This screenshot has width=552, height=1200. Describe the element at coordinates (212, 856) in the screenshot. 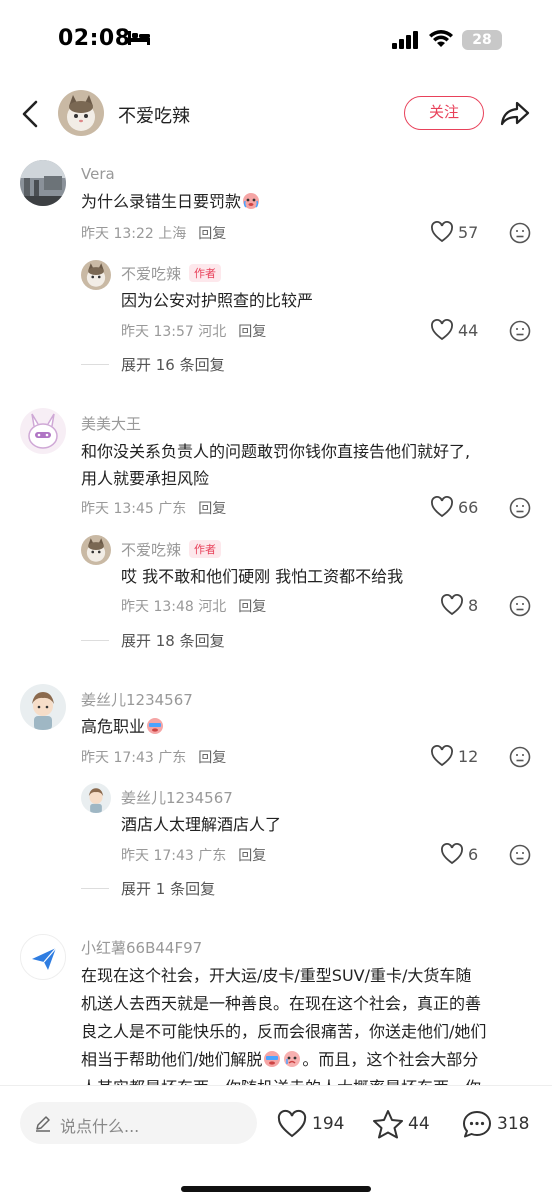

I see `reply-location: 广东` at that location.